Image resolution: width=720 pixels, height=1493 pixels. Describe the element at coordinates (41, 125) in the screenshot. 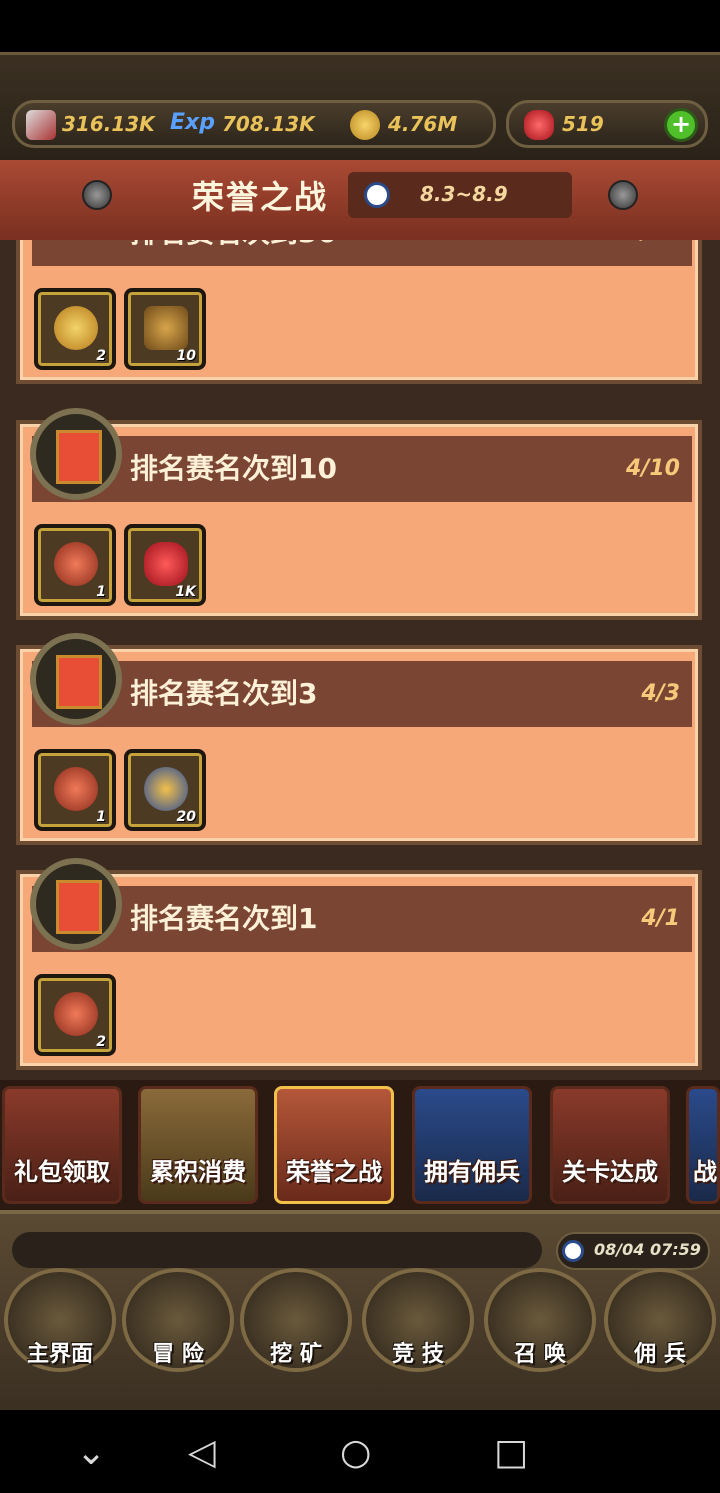

I see `sword-icon` at that location.